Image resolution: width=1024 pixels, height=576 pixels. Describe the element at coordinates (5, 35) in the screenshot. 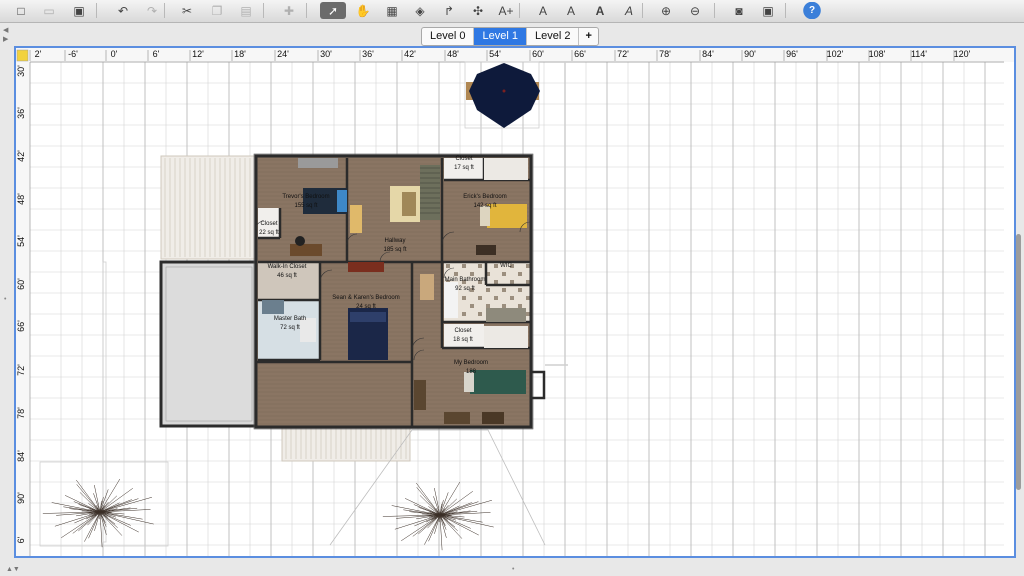

I see `splitter-arrows: ◀ ▶` at that location.